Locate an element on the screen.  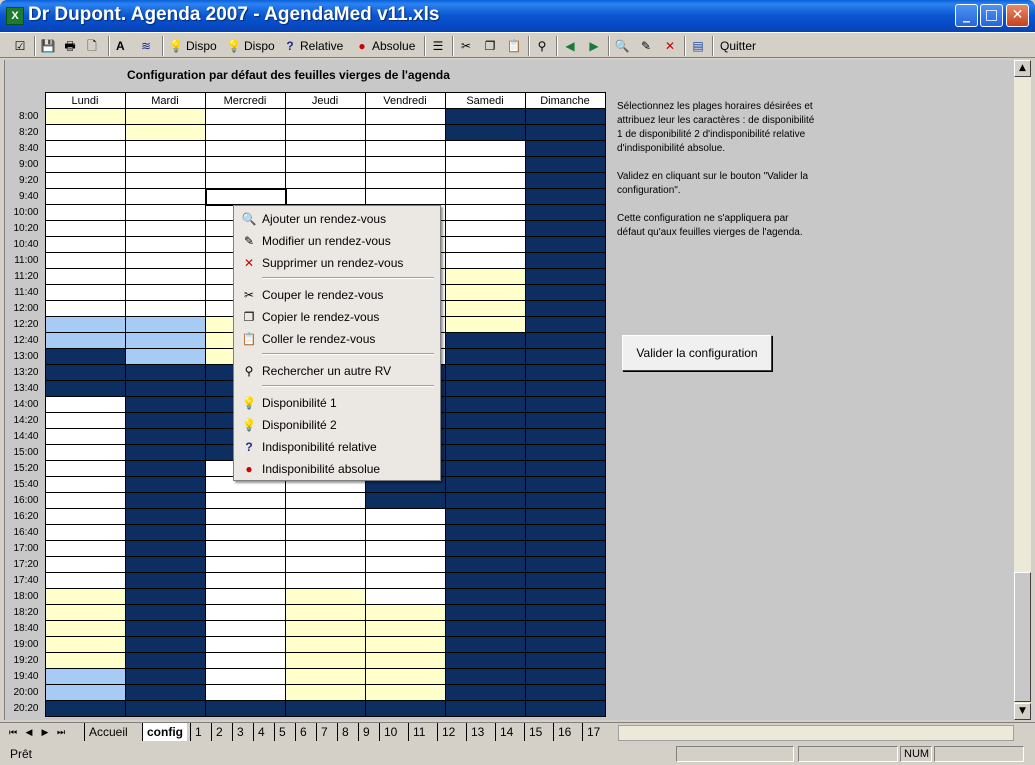
sheet-tab: 15 is located at coordinates (535, 732).